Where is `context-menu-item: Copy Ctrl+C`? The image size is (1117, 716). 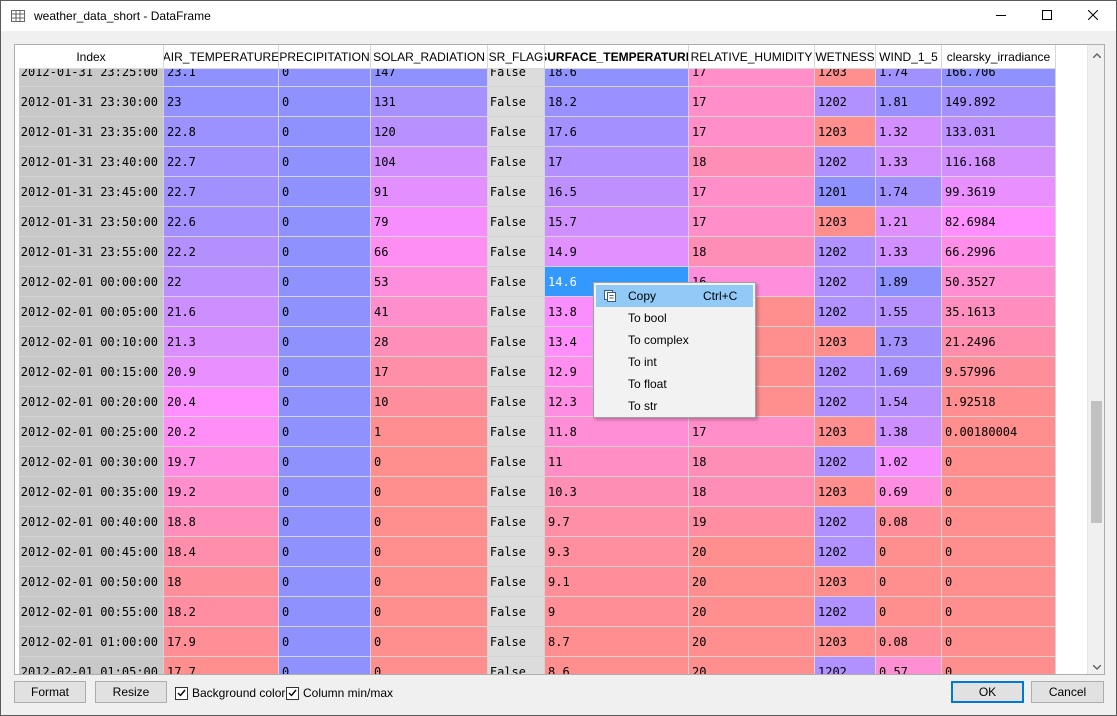 context-menu-item: Copy Ctrl+C is located at coordinates (674, 296).